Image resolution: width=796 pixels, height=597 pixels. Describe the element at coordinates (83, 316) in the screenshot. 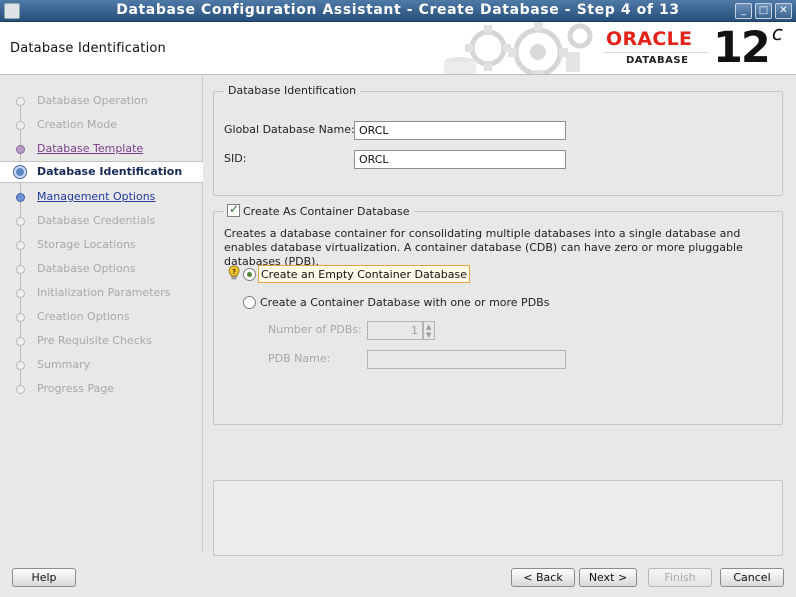

I see `nav-step-label: Creation Options` at that location.